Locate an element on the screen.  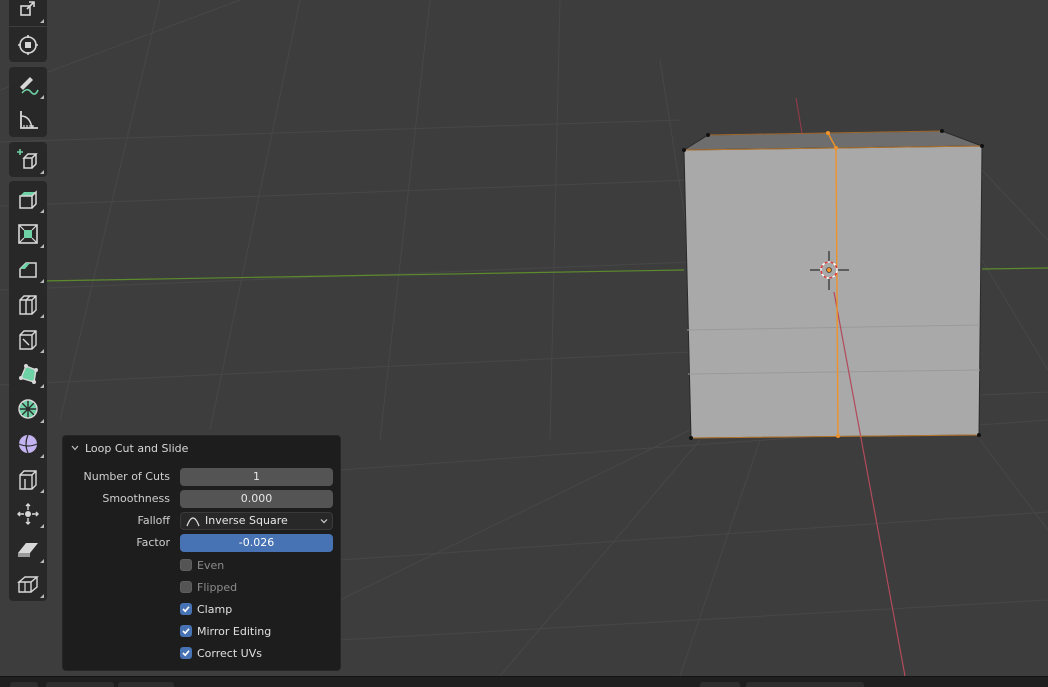
mirror-editing-label: Mirror Editing is located at coordinates (234, 631).